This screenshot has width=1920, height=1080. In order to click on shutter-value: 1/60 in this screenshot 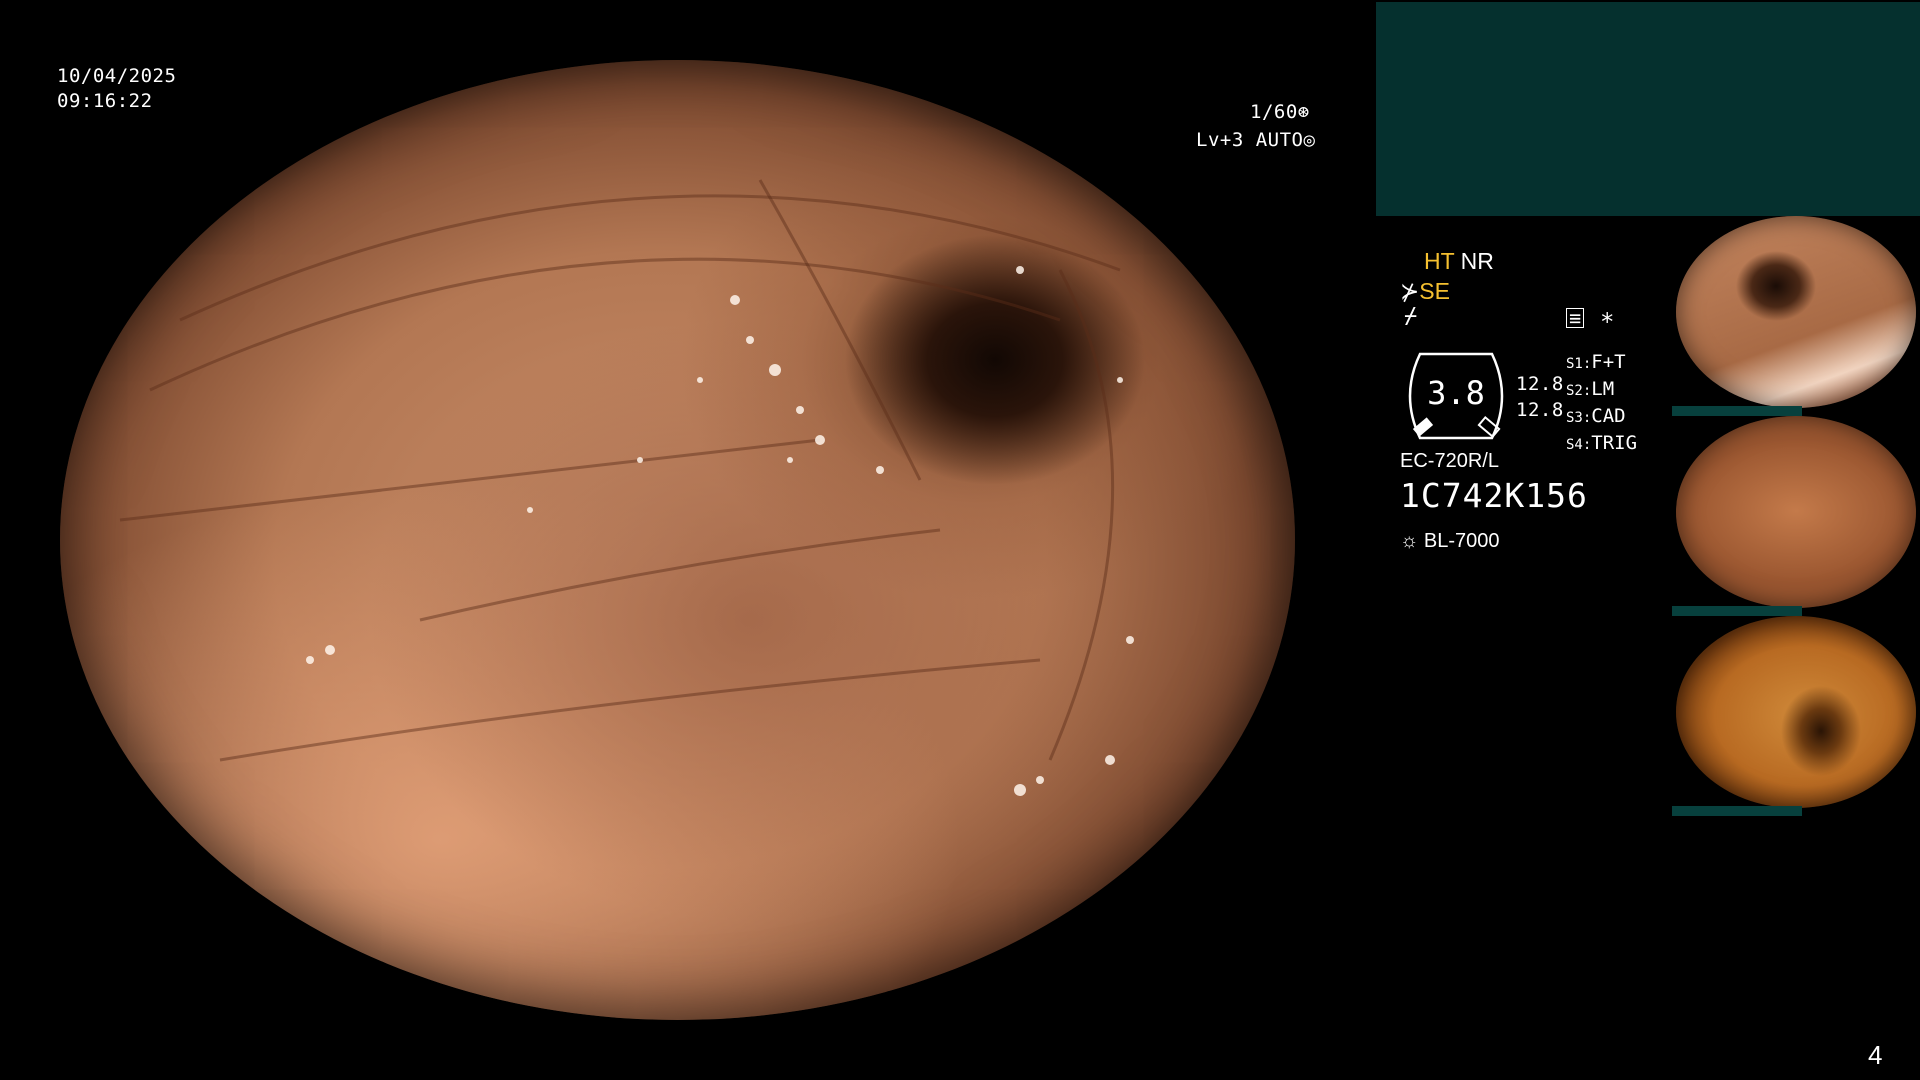, I will do `click(1274, 112)`.